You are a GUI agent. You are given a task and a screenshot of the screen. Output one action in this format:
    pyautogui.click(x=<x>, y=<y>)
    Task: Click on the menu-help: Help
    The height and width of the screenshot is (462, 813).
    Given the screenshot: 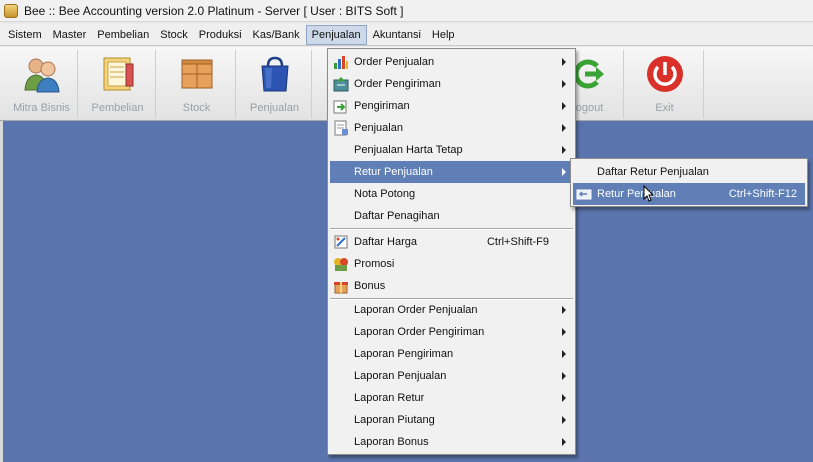 What is the action you would take?
    pyautogui.click(x=443, y=35)
    